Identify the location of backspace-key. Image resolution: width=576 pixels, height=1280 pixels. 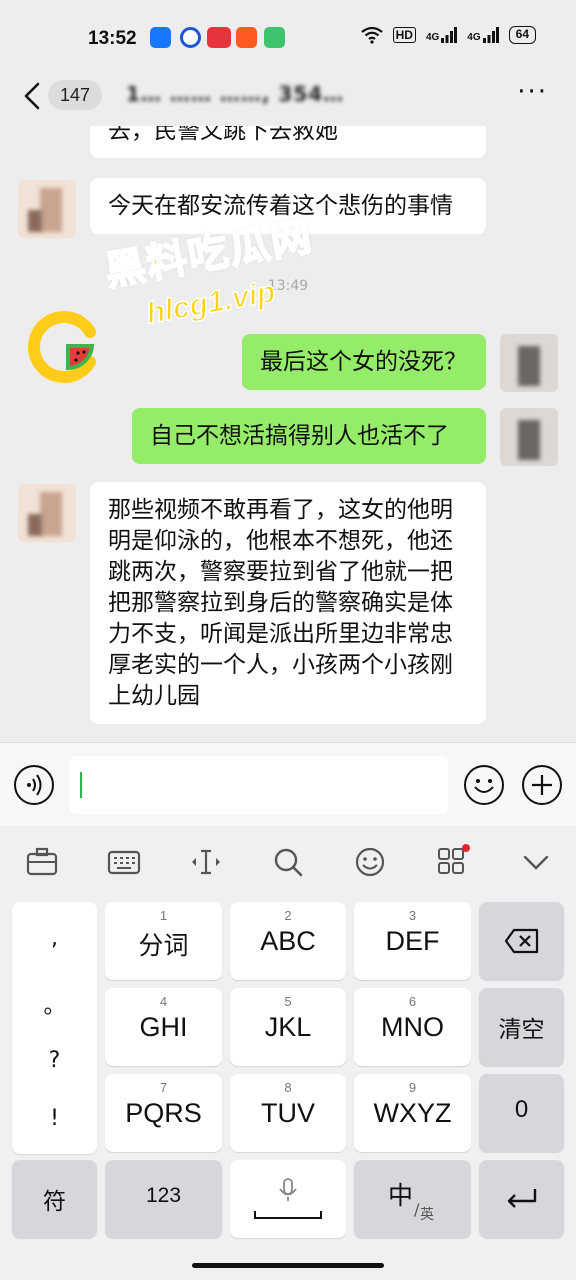
(521, 941).